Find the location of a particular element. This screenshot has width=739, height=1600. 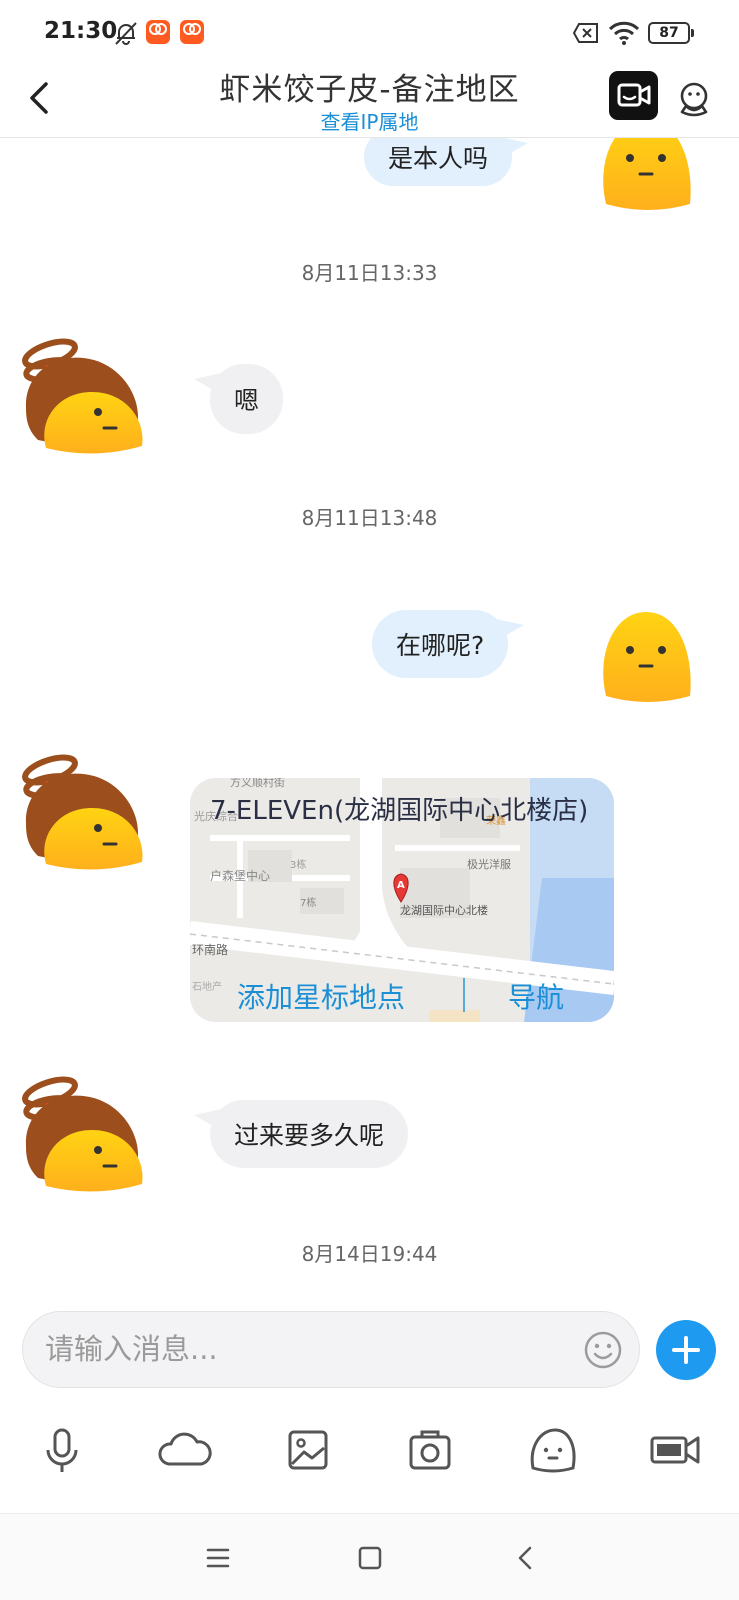

location-title: 7-ELEVEn(龙湖国际中心北楼店) is located at coordinates (399, 811).